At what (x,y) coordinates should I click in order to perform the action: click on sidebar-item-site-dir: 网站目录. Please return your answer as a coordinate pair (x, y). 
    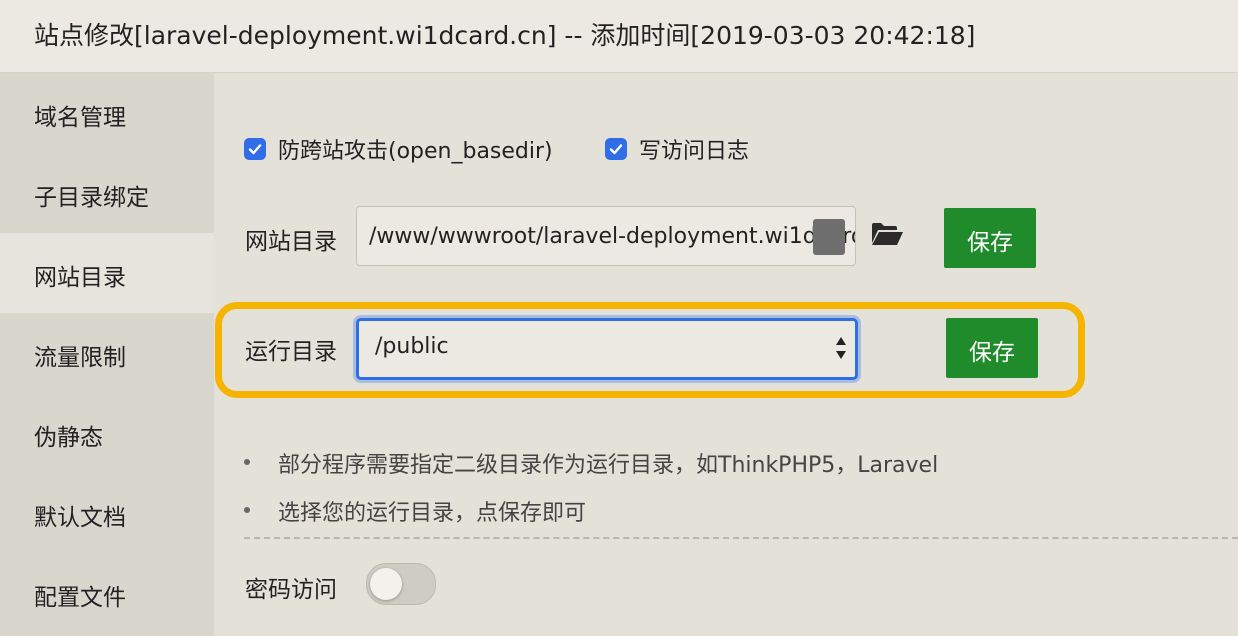
    Looking at the image, I should click on (107, 273).